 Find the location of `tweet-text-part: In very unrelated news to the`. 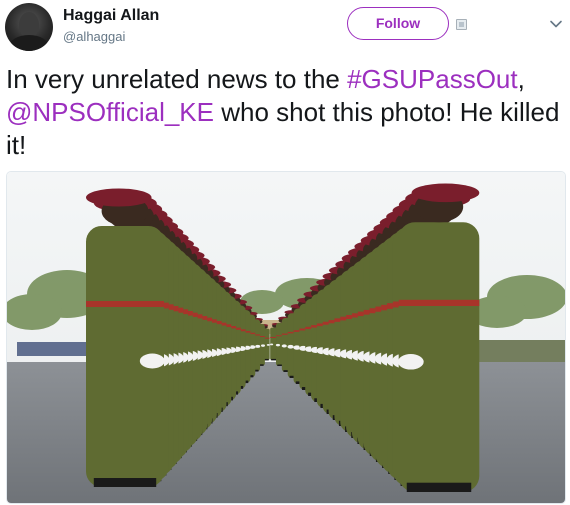

tweet-text-part: In very unrelated news to the is located at coordinates (177, 79).